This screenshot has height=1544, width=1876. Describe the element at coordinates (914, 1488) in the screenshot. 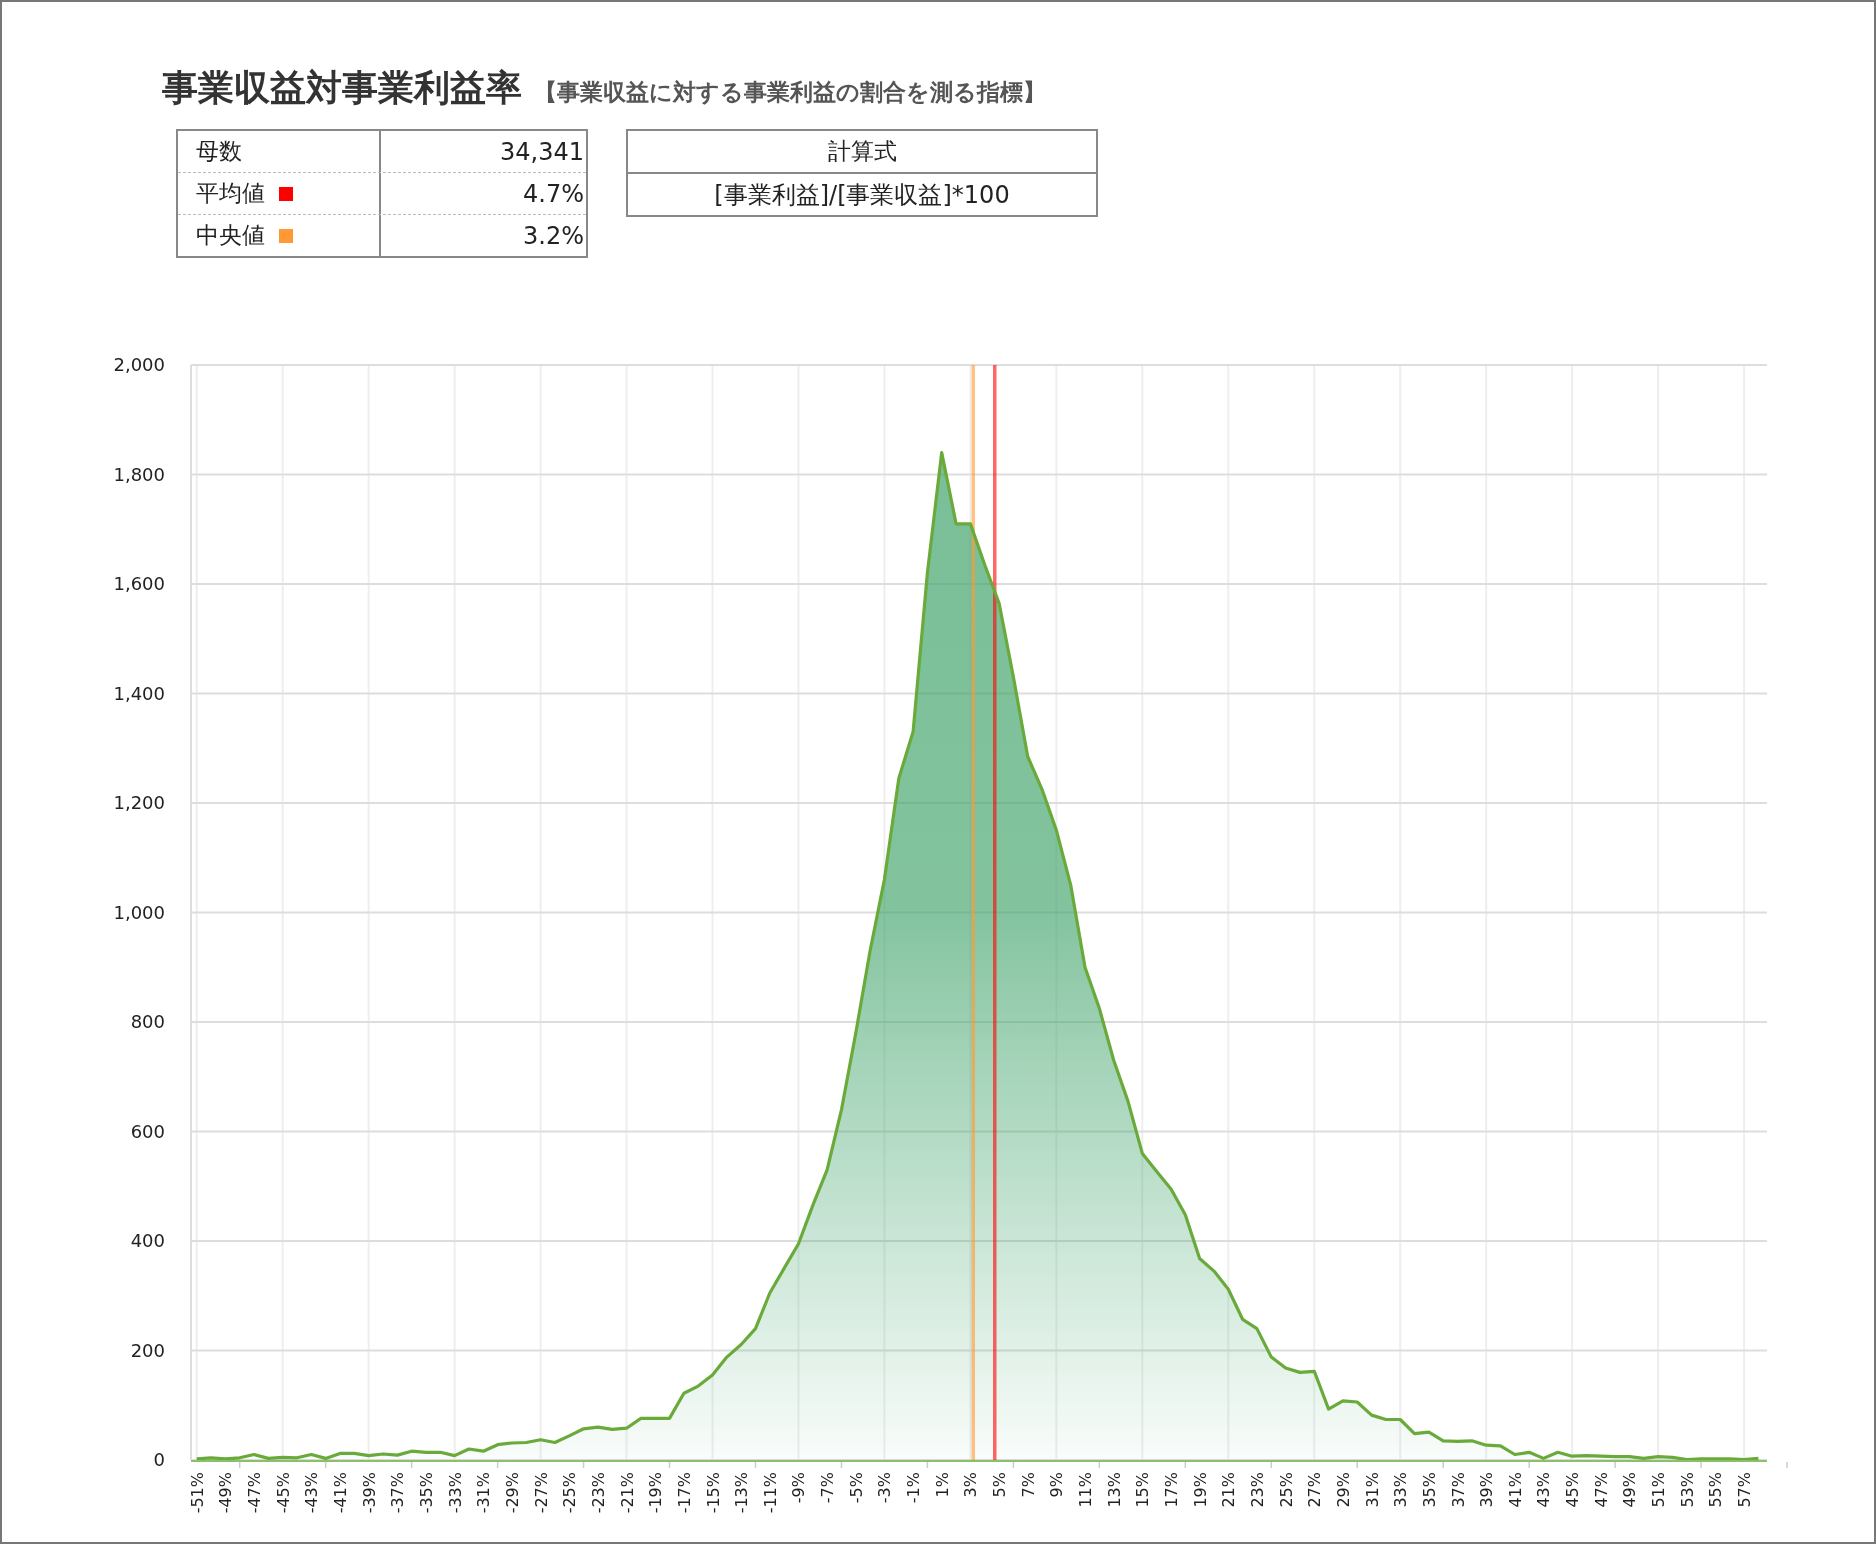

I see `axis-label: -1%` at that location.